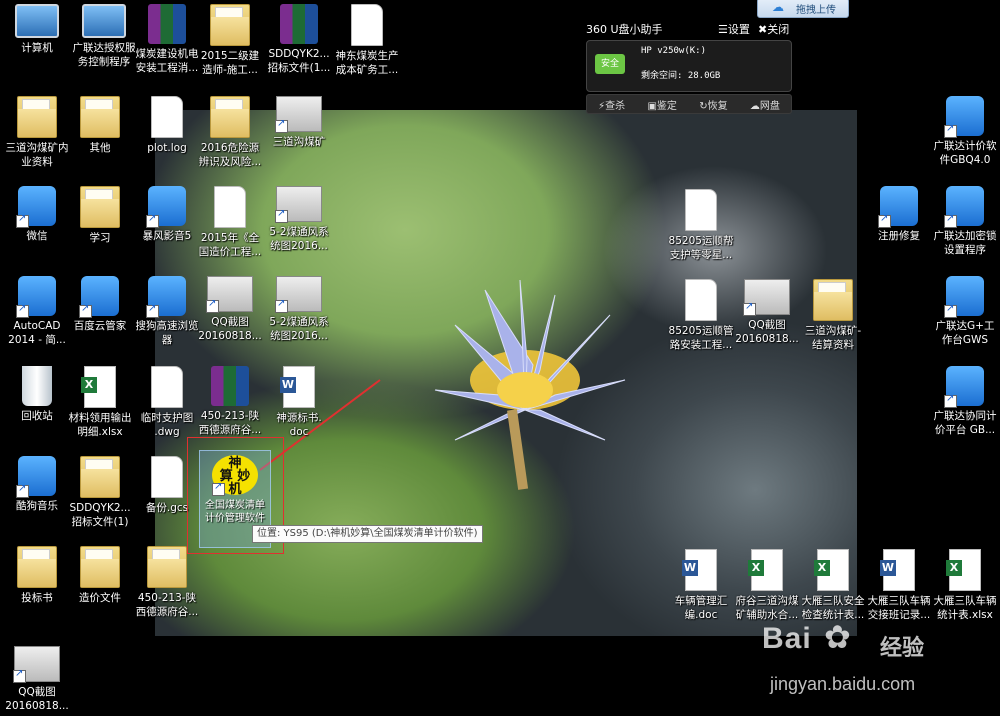 This screenshot has width=1000, height=716. Describe the element at coordinates (37, 386) in the screenshot. I see `bin-icon` at that location.